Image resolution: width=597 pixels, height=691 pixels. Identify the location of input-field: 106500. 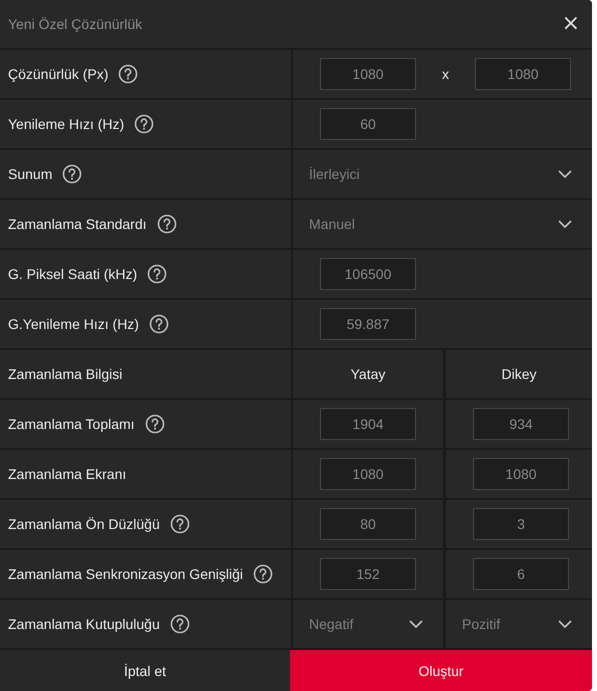
(368, 274).